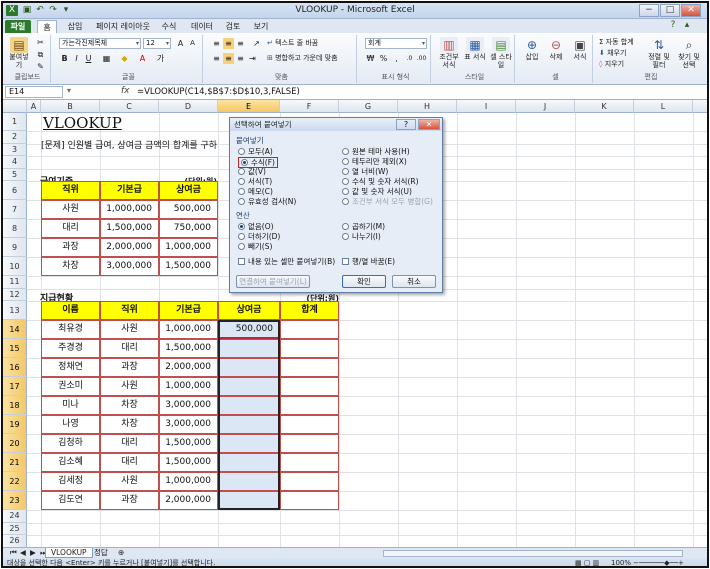 The image size is (710, 569). I want to click on sort-filter-button: ⇅ 정렬 및 필터, so click(659, 53).